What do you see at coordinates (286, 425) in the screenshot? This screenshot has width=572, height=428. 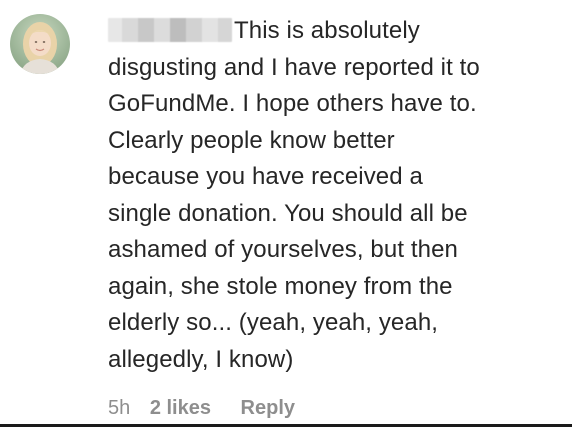 I see `divider` at bounding box center [286, 425].